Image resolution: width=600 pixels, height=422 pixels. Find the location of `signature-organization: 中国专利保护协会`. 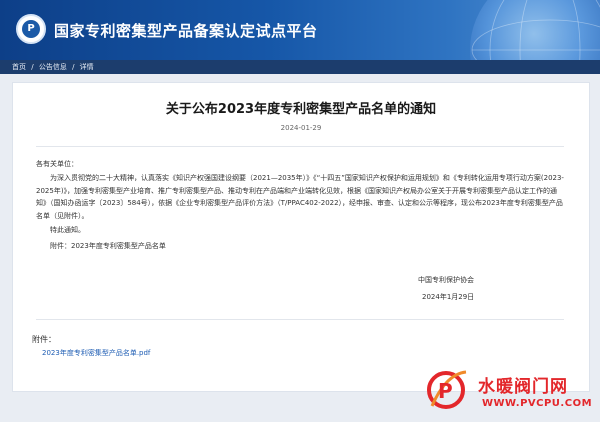

signature-organization: 中国专利保护协会 is located at coordinates (446, 280).